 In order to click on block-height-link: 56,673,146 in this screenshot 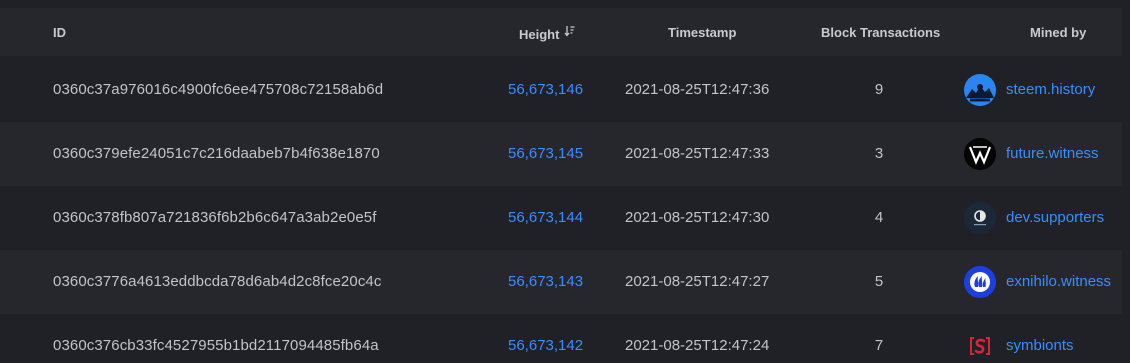, I will do `click(545, 90)`.